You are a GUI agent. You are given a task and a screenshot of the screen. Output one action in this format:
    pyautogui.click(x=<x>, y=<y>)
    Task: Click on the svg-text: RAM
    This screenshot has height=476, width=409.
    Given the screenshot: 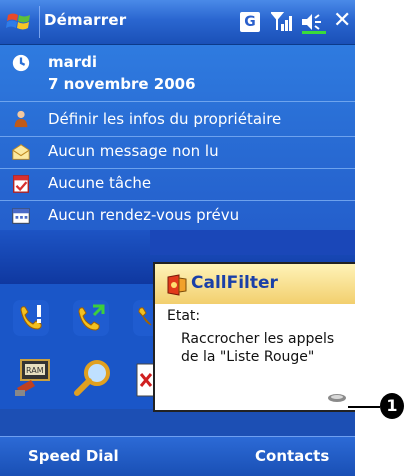 What is the action you would take?
    pyautogui.click(x=35, y=370)
    